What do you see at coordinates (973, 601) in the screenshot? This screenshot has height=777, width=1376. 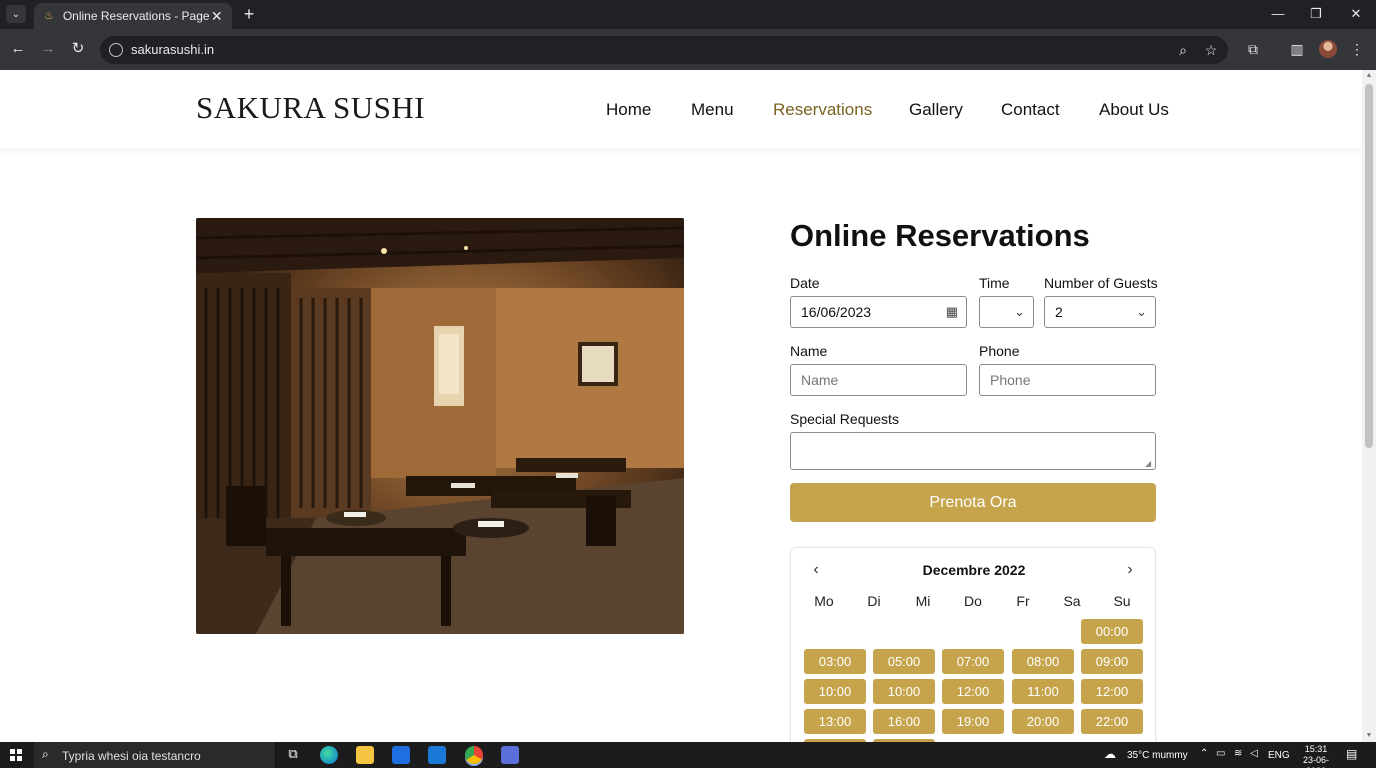 I see `weekday-do: Do` at bounding box center [973, 601].